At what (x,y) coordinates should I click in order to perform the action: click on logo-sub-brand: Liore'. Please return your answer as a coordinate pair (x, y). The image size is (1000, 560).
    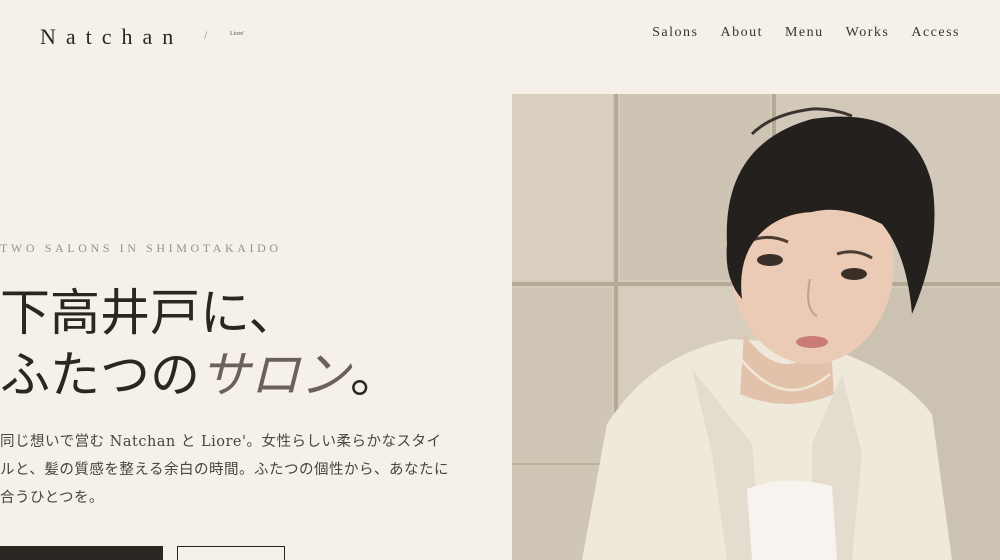
    Looking at the image, I should click on (237, 34).